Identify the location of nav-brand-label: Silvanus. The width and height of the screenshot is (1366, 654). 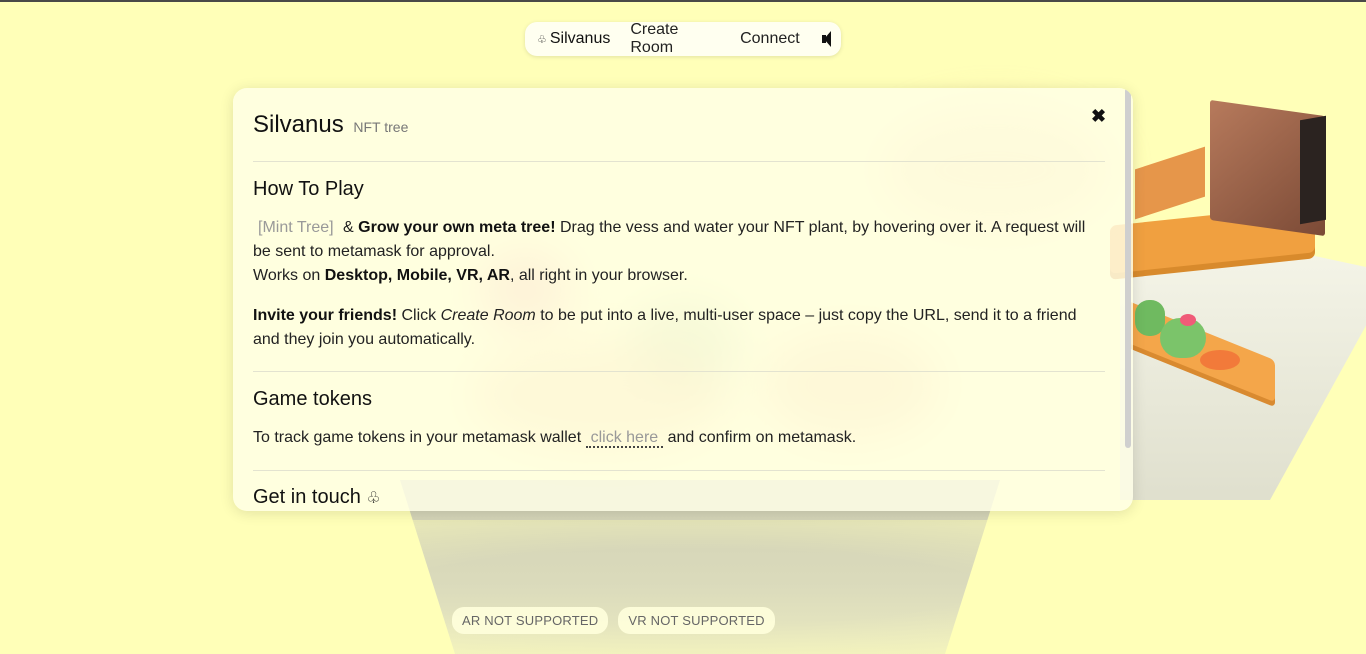
(580, 38).